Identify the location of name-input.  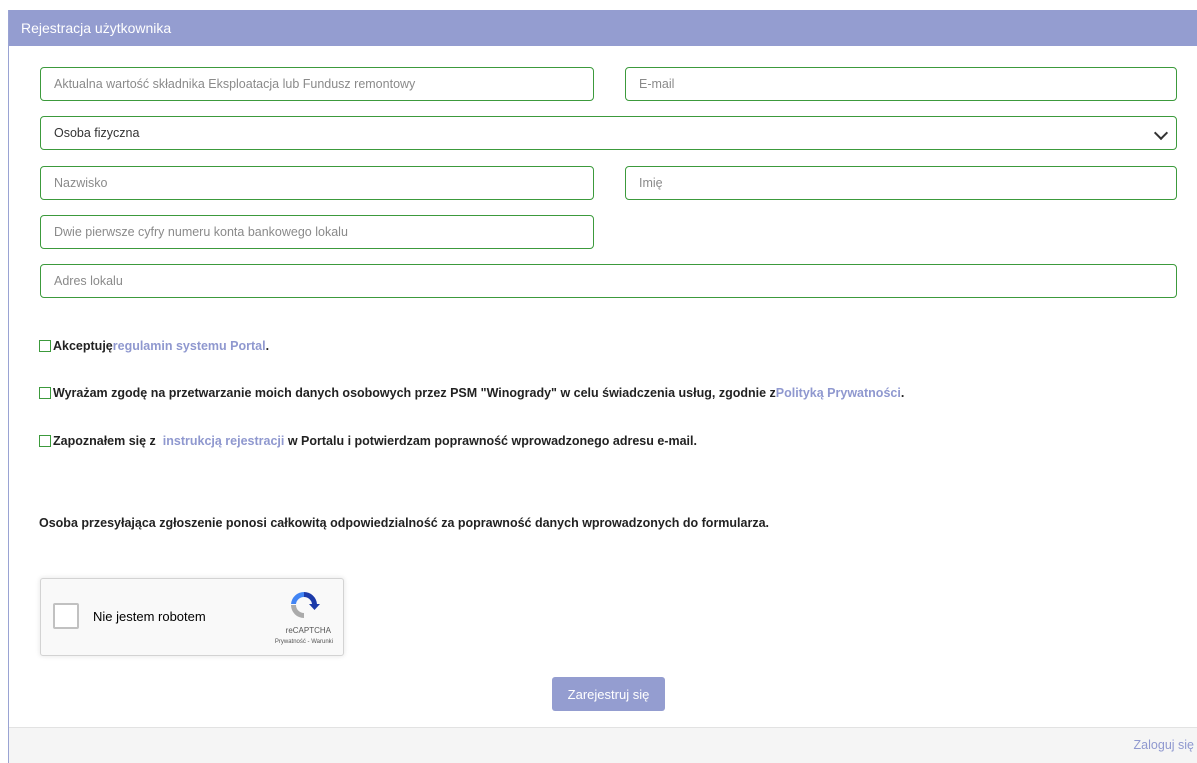
(901, 183).